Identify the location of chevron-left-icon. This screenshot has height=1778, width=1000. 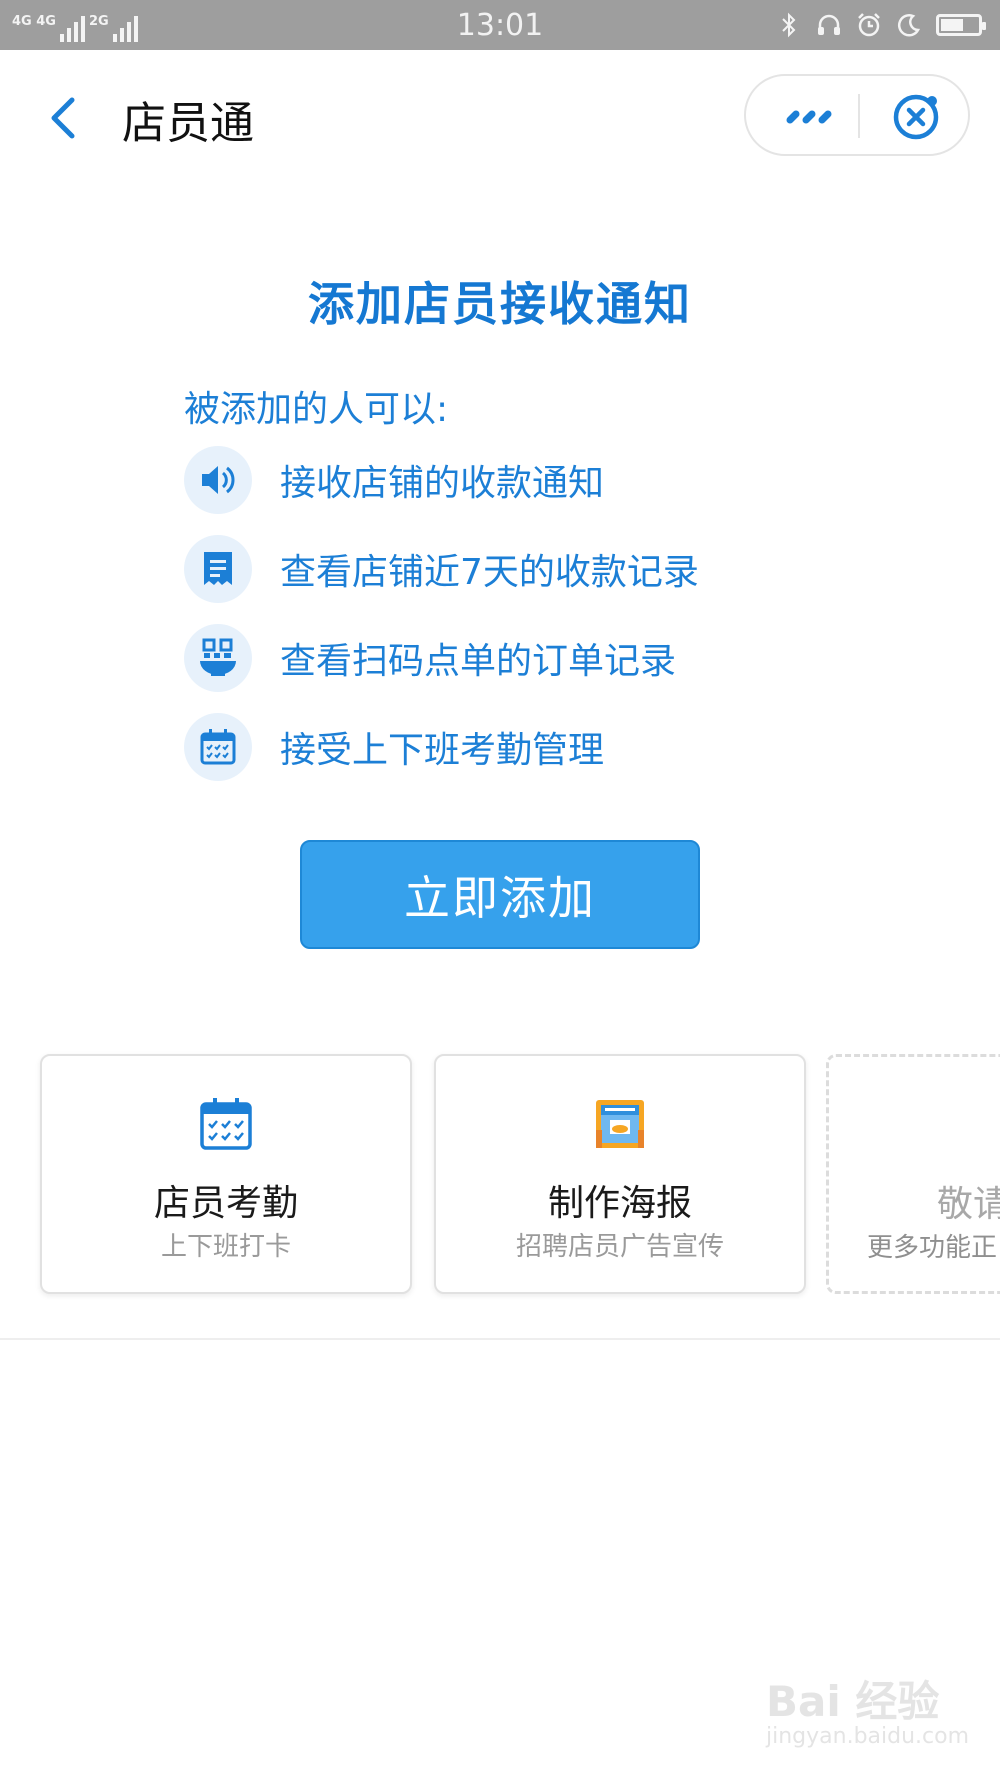
(63, 118).